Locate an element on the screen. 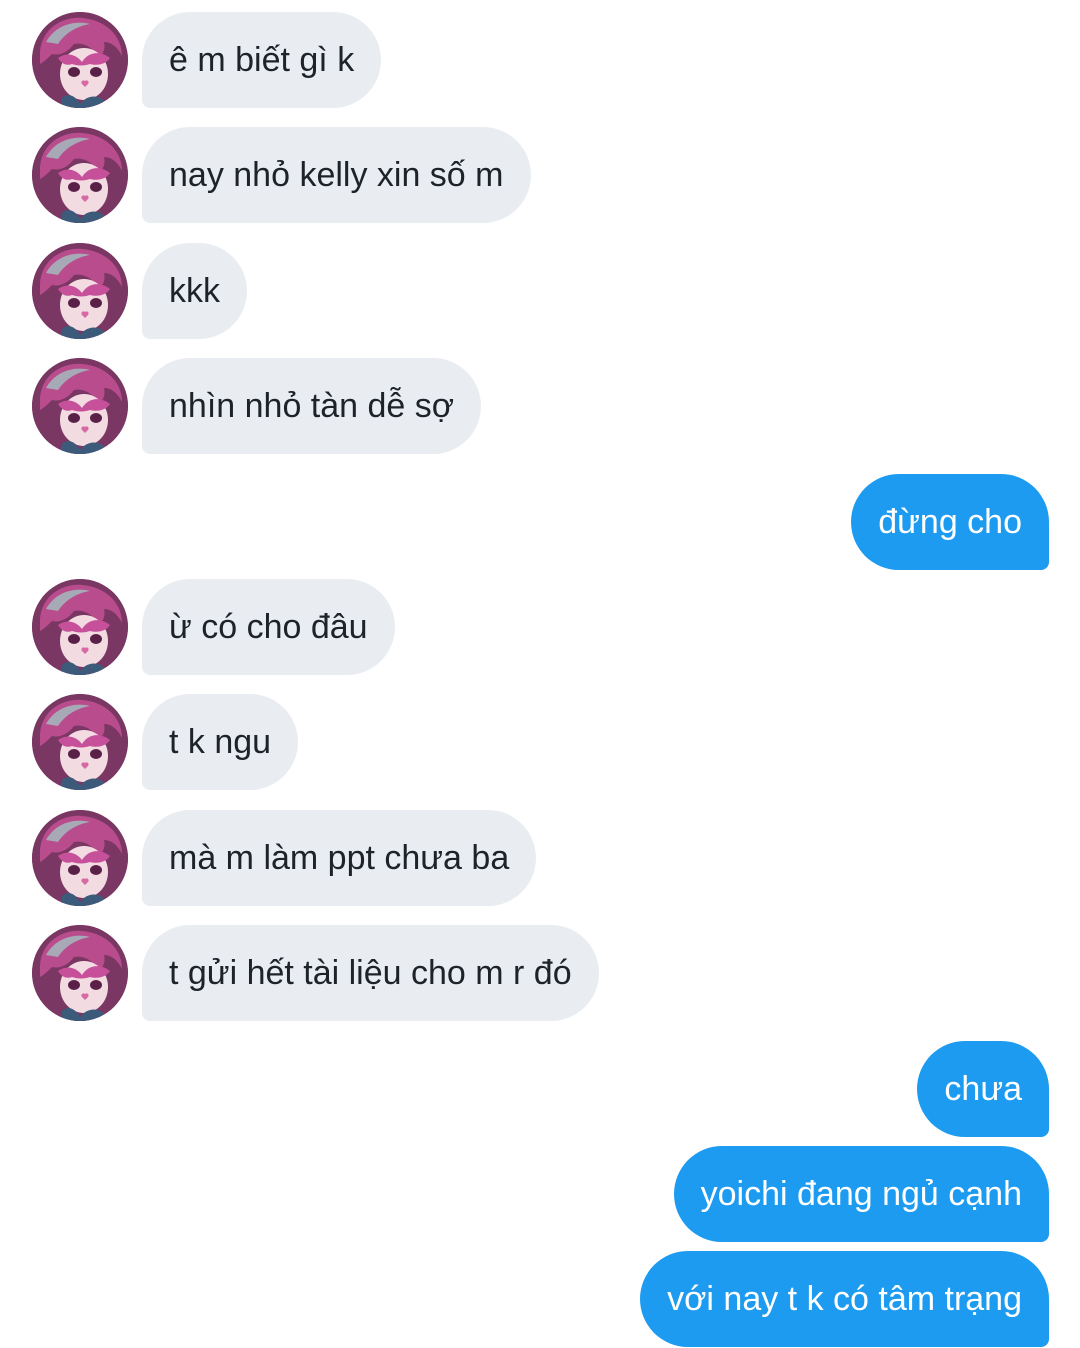  message-row: t gửi hết tài liệu cho m r đó is located at coordinates (540, 973).